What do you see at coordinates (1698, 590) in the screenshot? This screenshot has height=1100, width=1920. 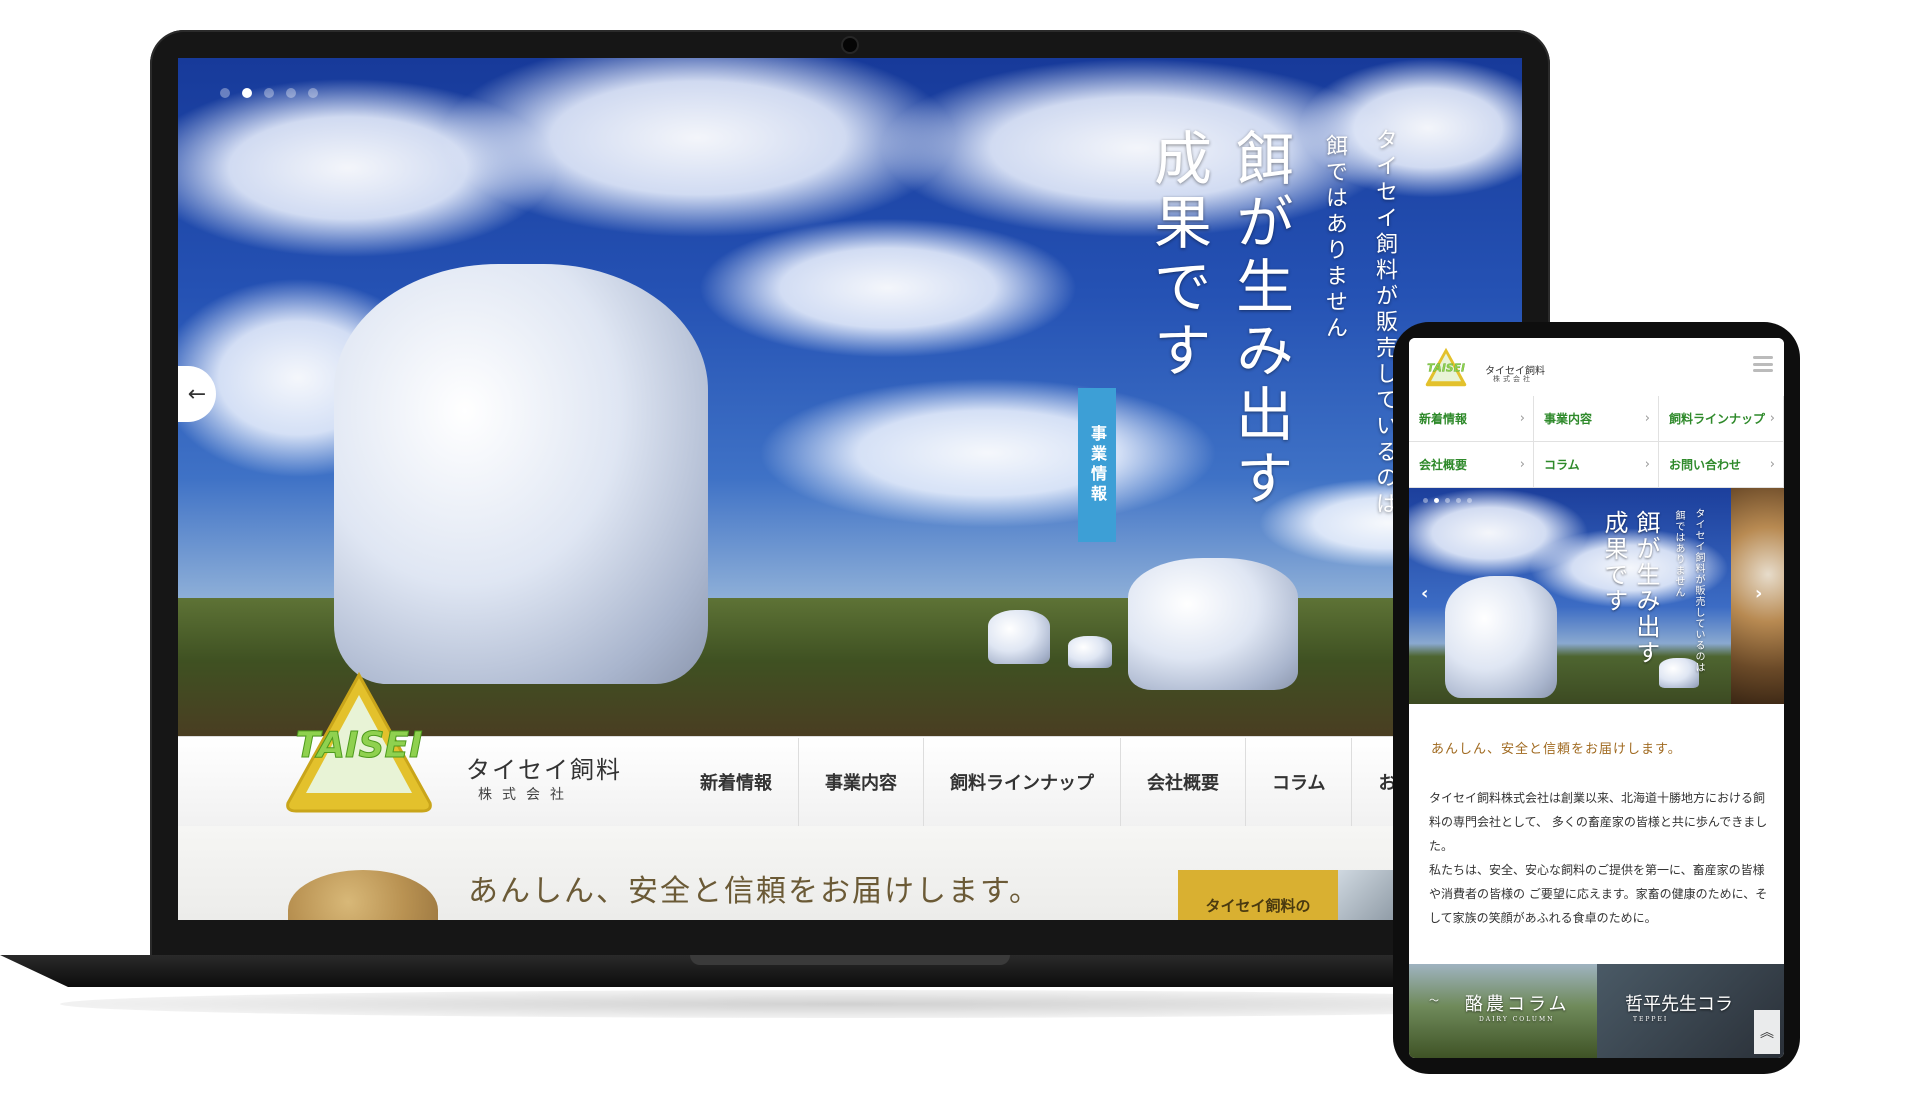 I see `hero-subline-1: タイセイ飼料が販売しているのは` at bounding box center [1698, 590].